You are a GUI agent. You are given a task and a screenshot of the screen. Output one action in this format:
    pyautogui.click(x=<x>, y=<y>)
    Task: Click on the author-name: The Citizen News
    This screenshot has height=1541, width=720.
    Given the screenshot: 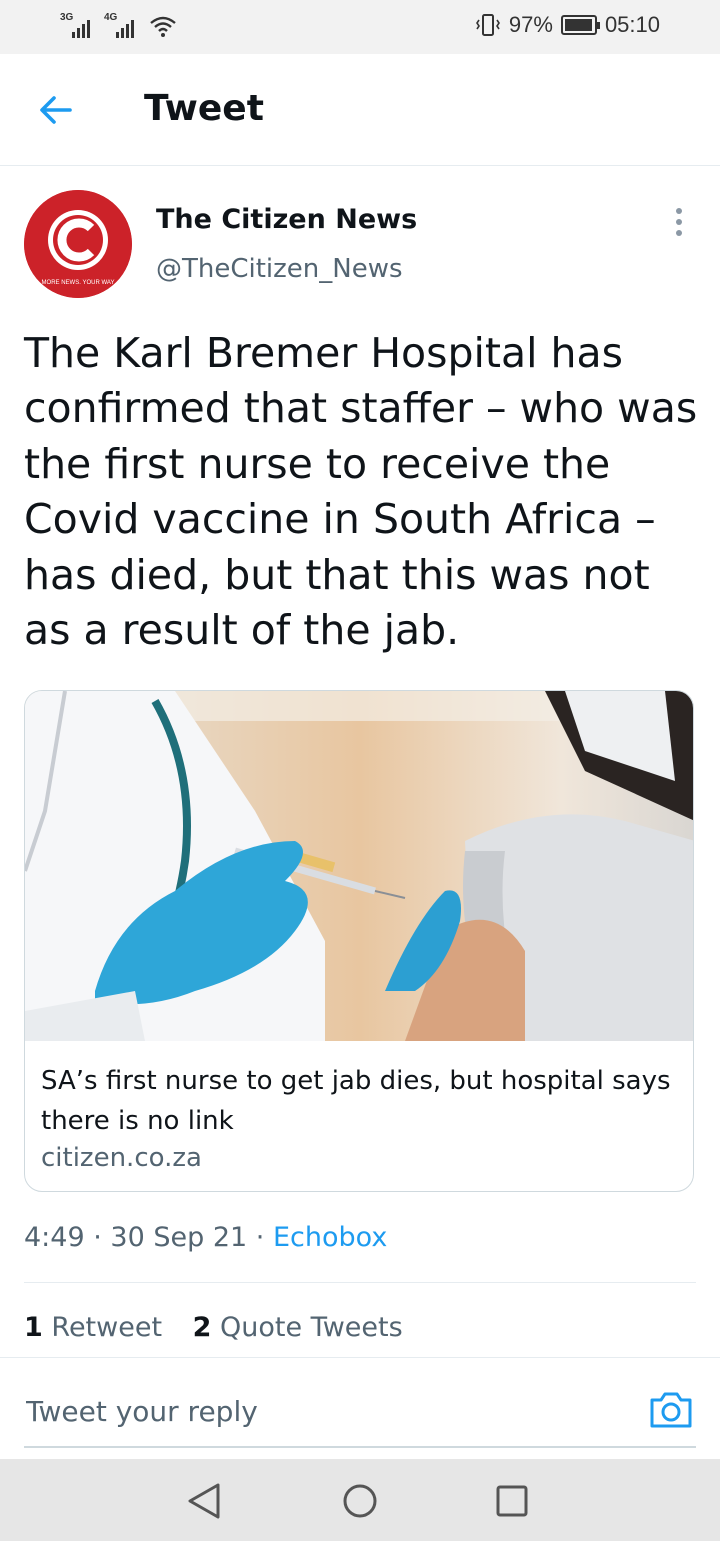 What is the action you would take?
    pyautogui.click(x=286, y=219)
    